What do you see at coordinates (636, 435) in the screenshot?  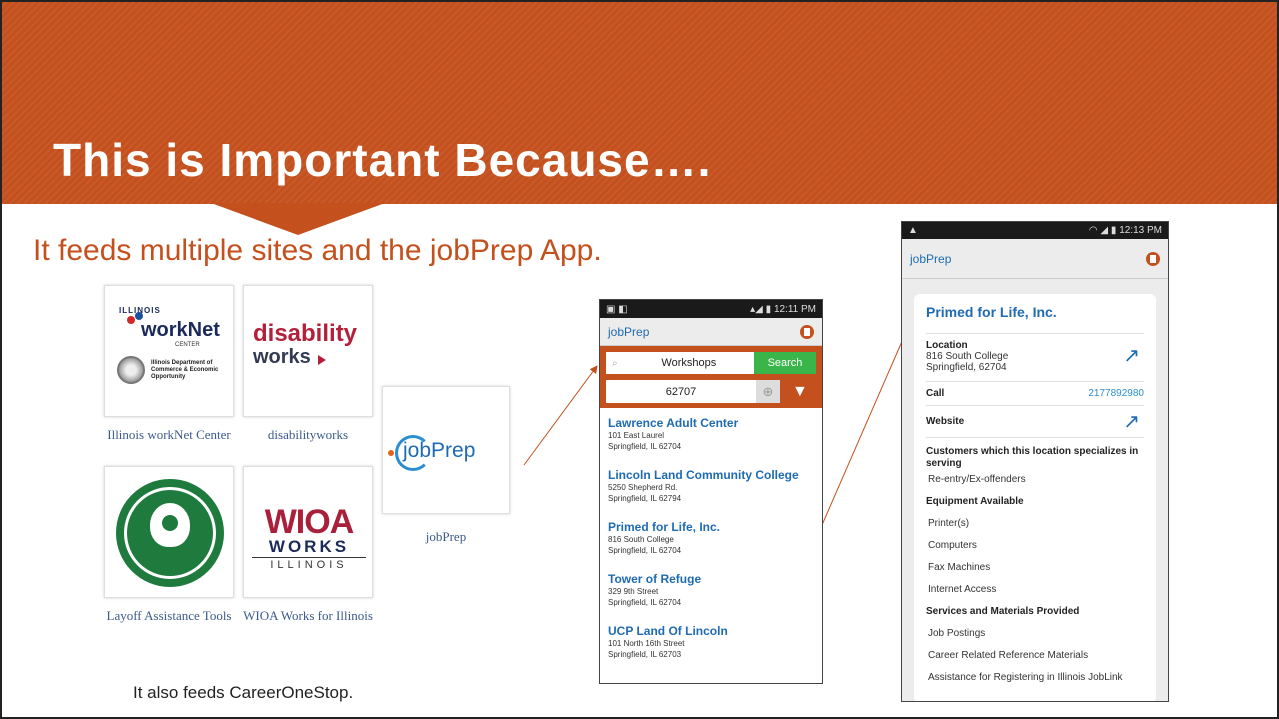 I see `result-street: 101 East Laurel` at bounding box center [636, 435].